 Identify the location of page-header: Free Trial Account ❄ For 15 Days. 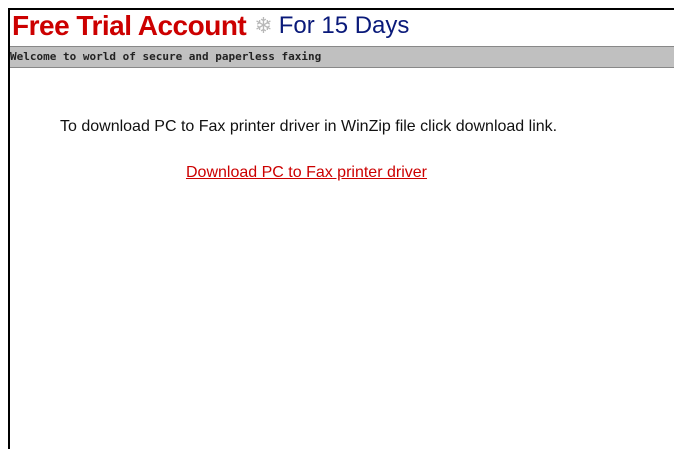
(342, 26).